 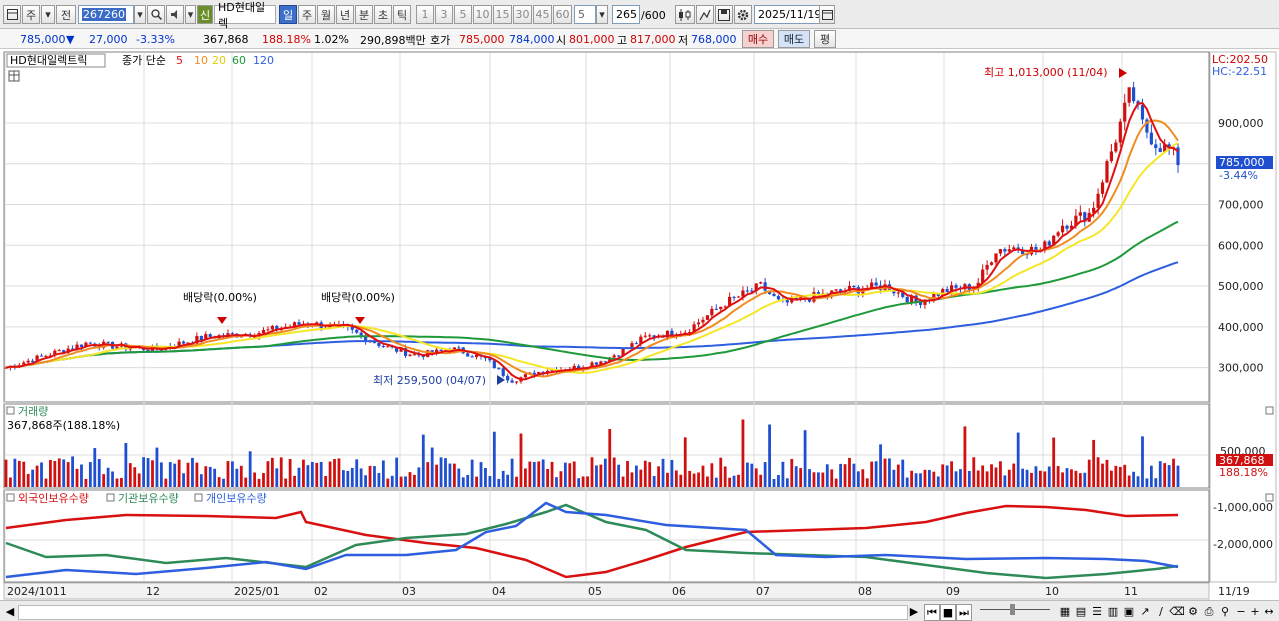 I want to click on speaker-dropdown-icon: ▾, so click(x=190, y=14).